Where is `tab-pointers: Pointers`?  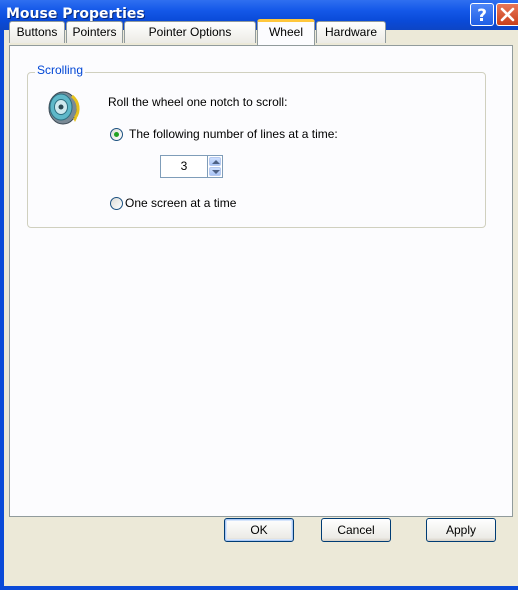 tab-pointers: Pointers is located at coordinates (94, 32).